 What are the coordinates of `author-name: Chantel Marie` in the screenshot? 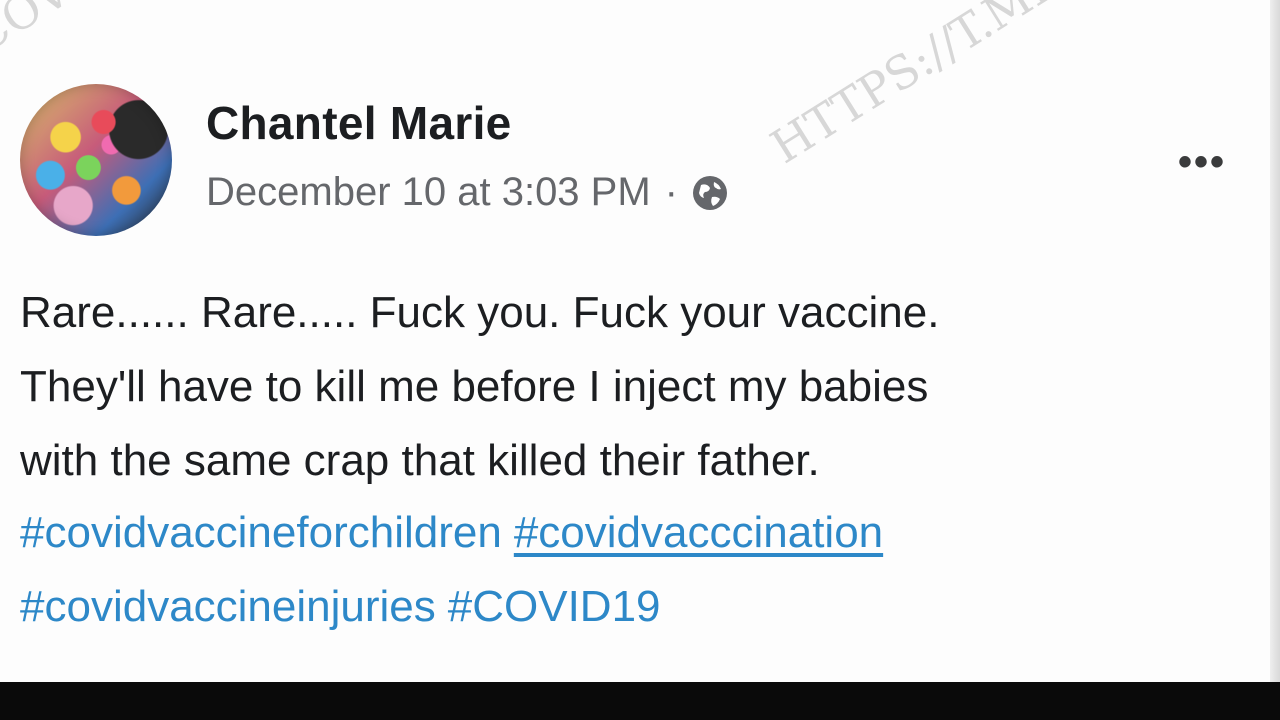 It's located at (359, 123).